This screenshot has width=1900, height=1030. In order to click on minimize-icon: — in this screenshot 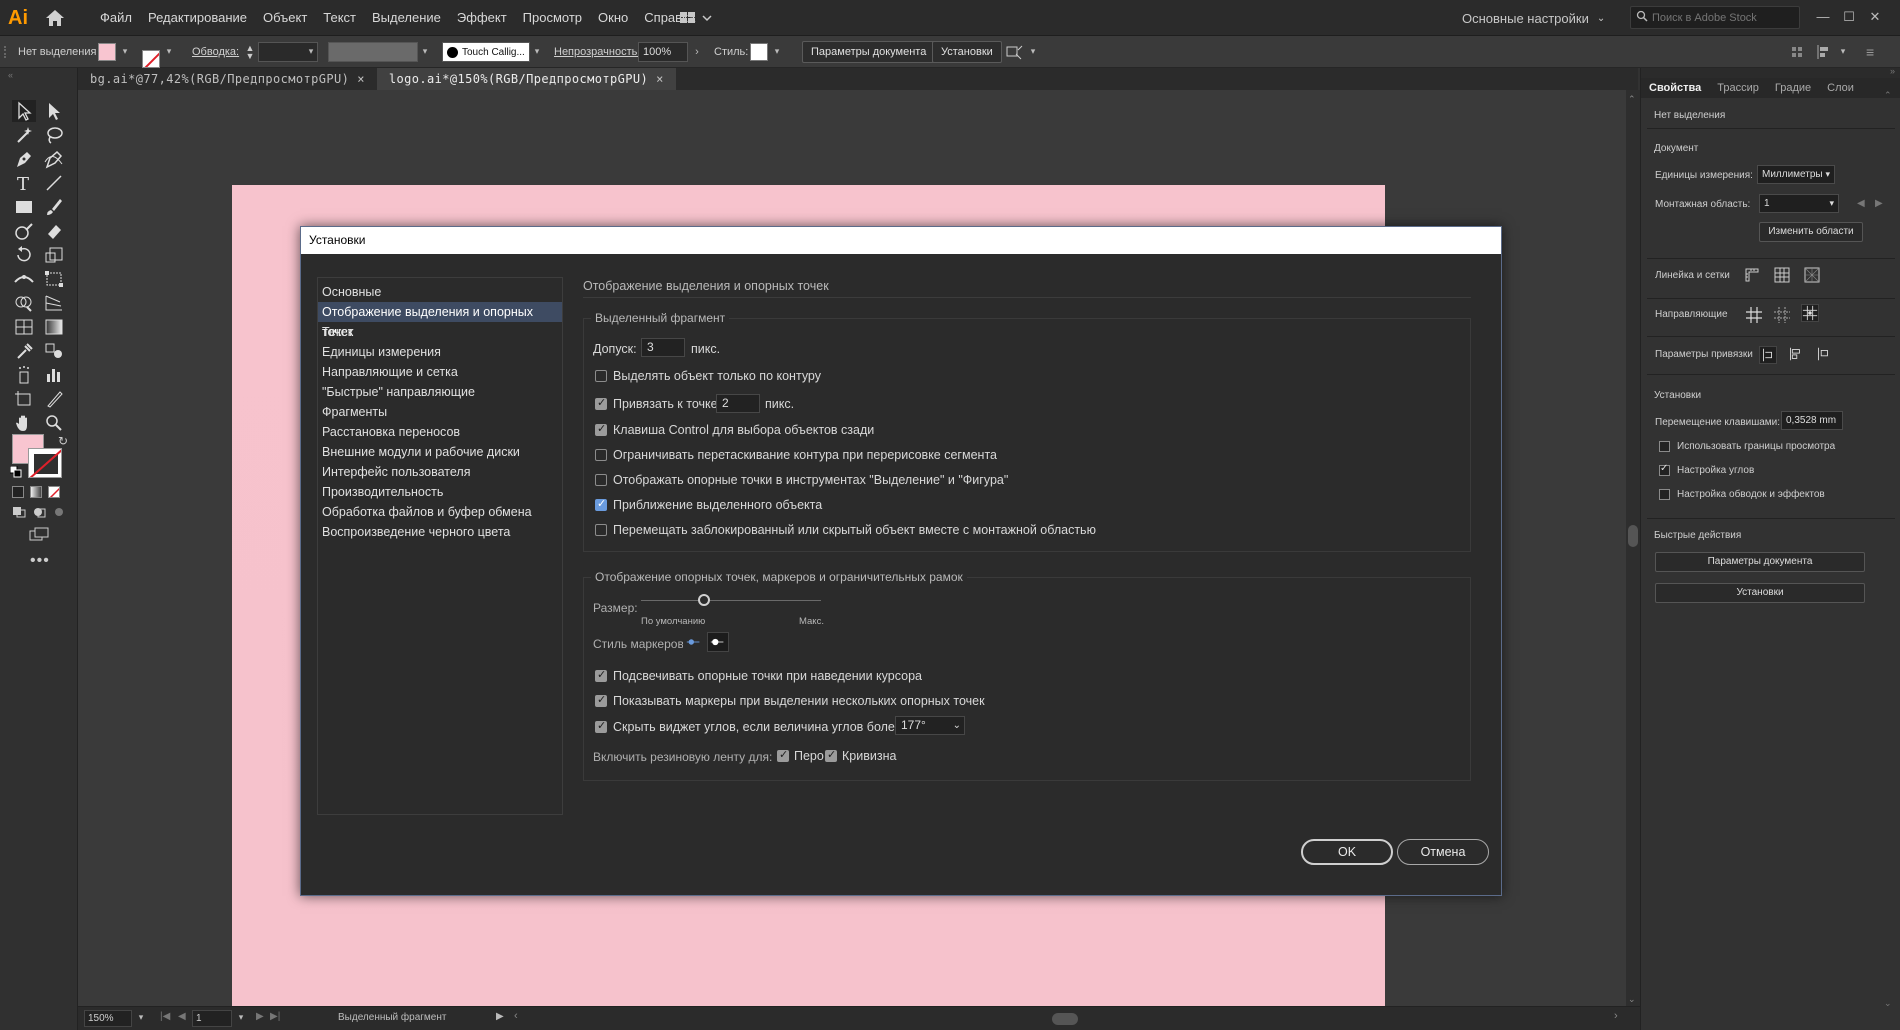, I will do `click(1823, 17)`.